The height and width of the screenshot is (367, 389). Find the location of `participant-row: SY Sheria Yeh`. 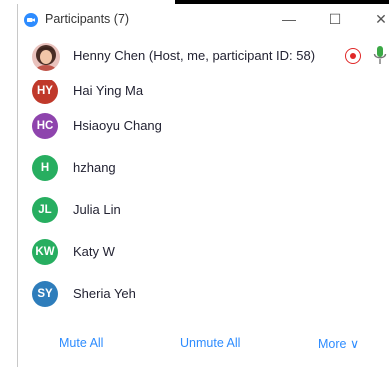

participant-row: SY Sheria Yeh is located at coordinates (203, 295).